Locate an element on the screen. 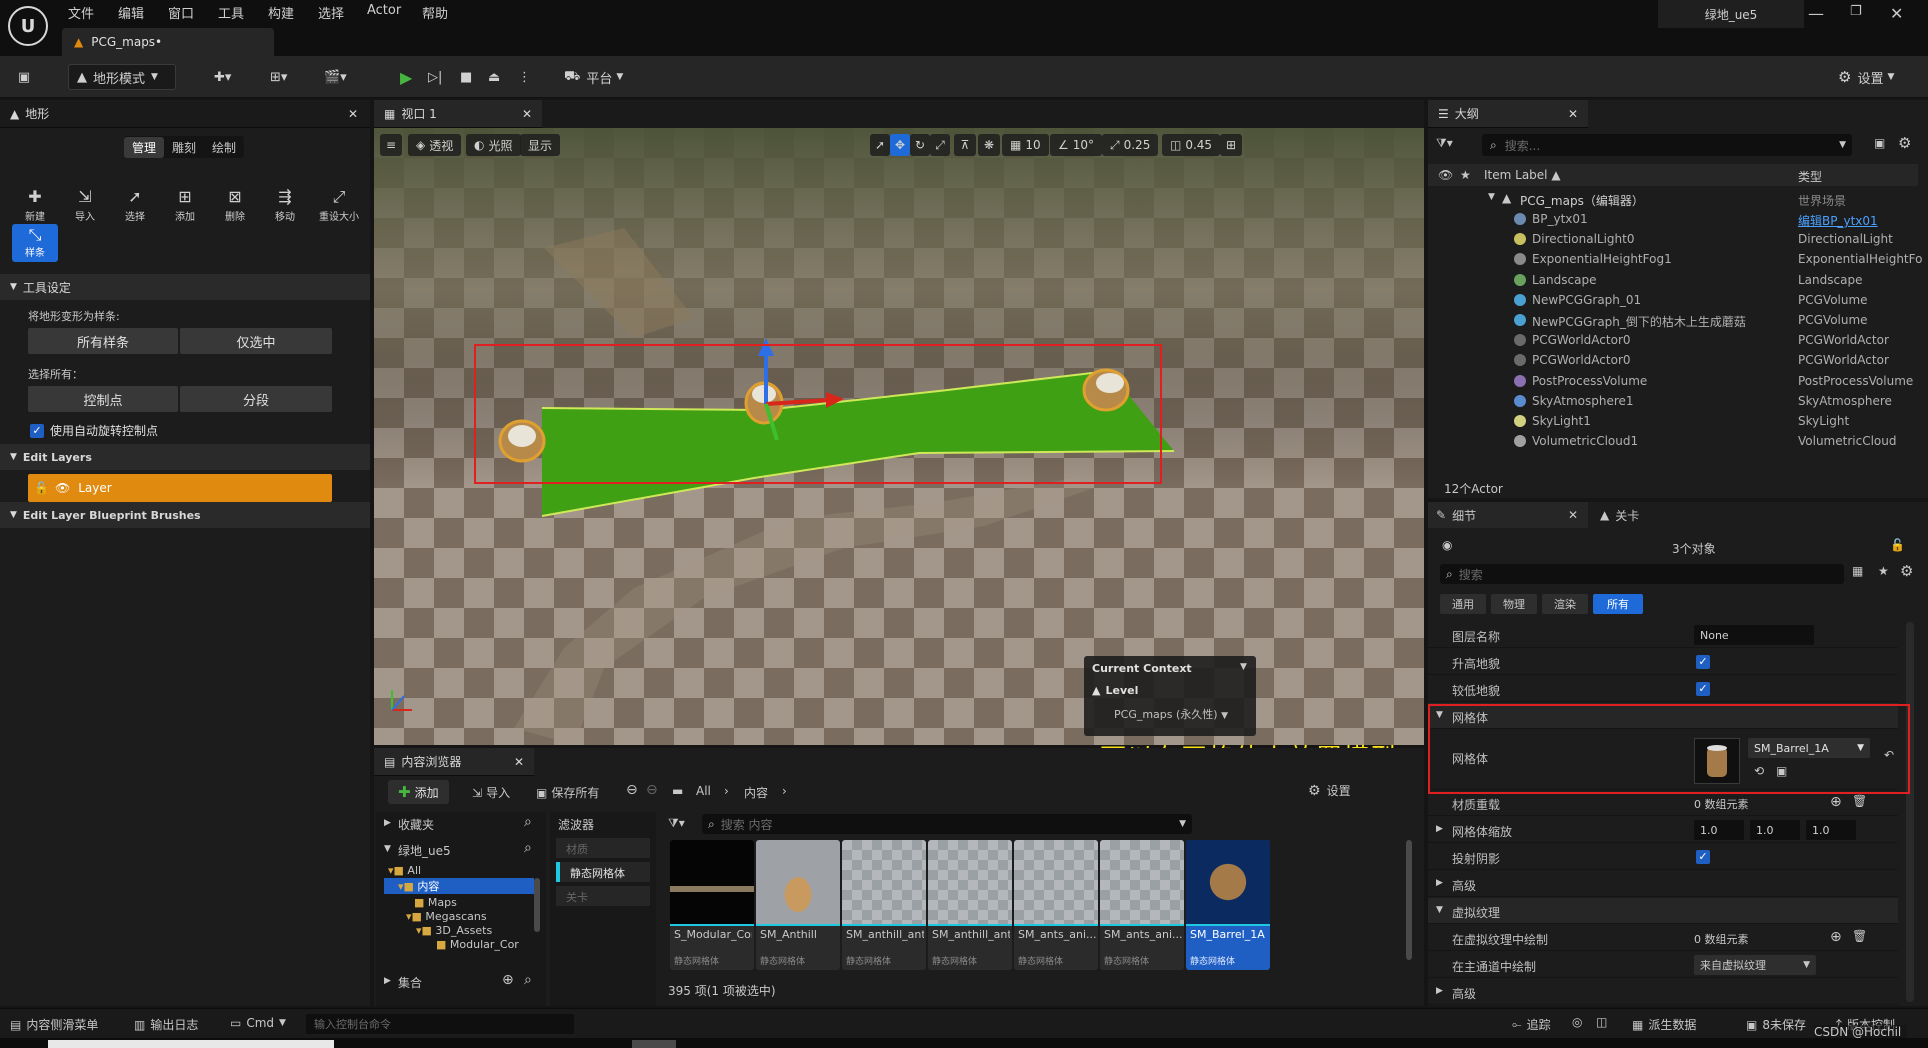  layer-name-field: None is located at coordinates (1754, 635).